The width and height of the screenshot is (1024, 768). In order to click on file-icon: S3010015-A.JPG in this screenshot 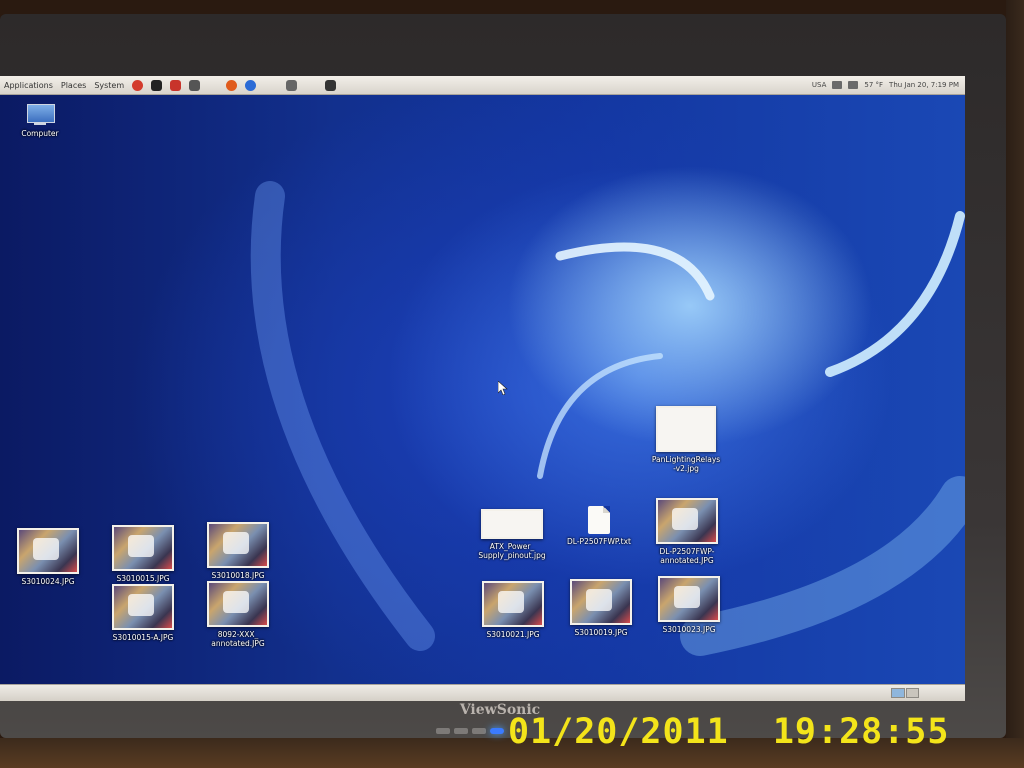, I will do `click(143, 613)`.